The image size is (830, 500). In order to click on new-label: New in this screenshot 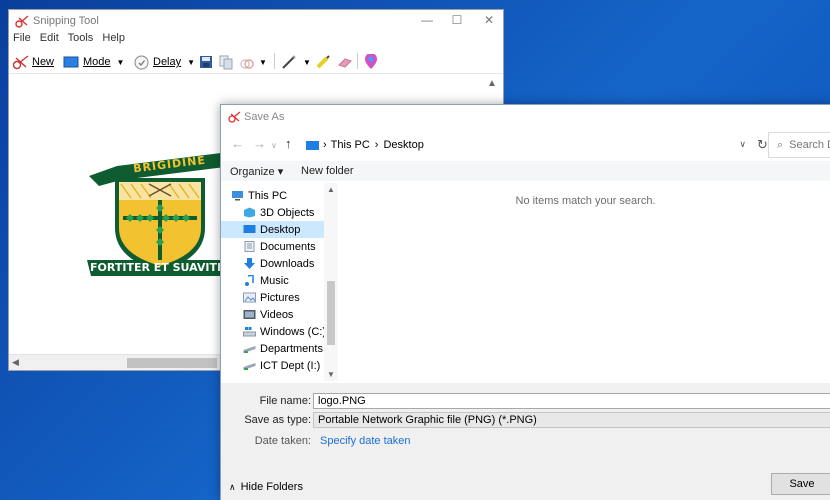, I will do `click(43, 62)`.